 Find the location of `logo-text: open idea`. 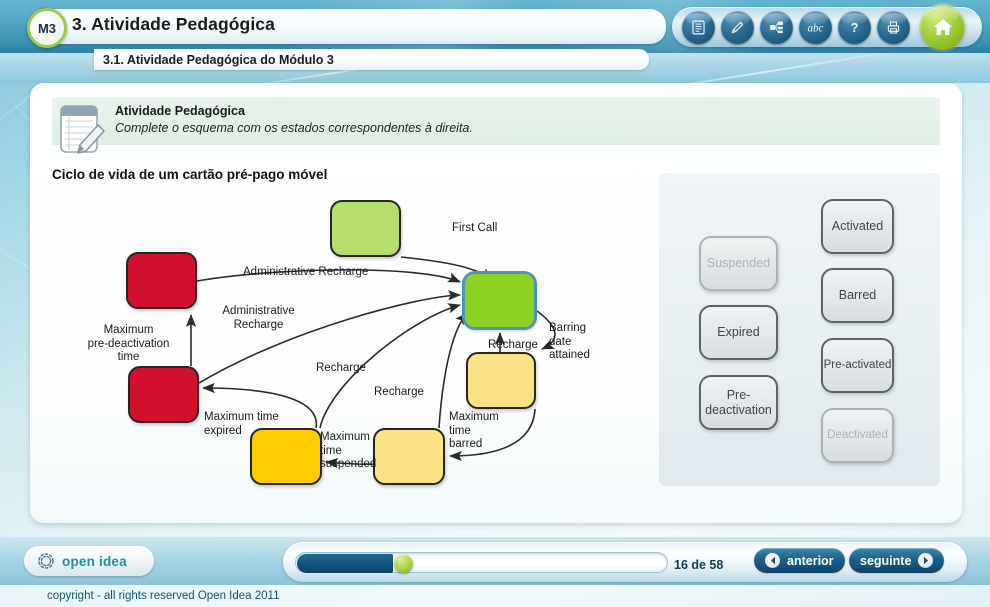

logo-text: open idea is located at coordinates (94, 561).